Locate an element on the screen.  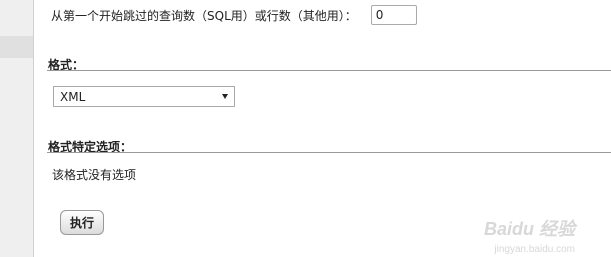
format-divider is located at coordinates (329, 70).